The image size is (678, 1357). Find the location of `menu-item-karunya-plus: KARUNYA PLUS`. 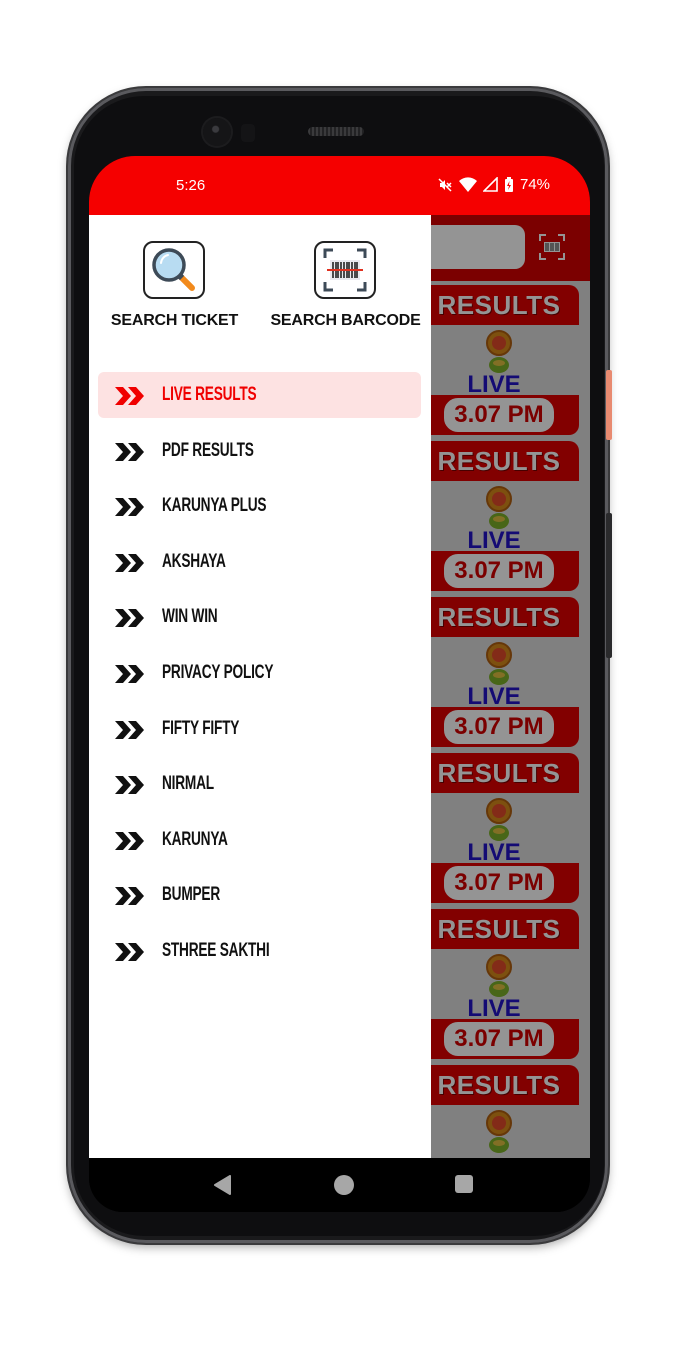

menu-item-karunya-plus: KARUNYA PLUS is located at coordinates (259, 506).